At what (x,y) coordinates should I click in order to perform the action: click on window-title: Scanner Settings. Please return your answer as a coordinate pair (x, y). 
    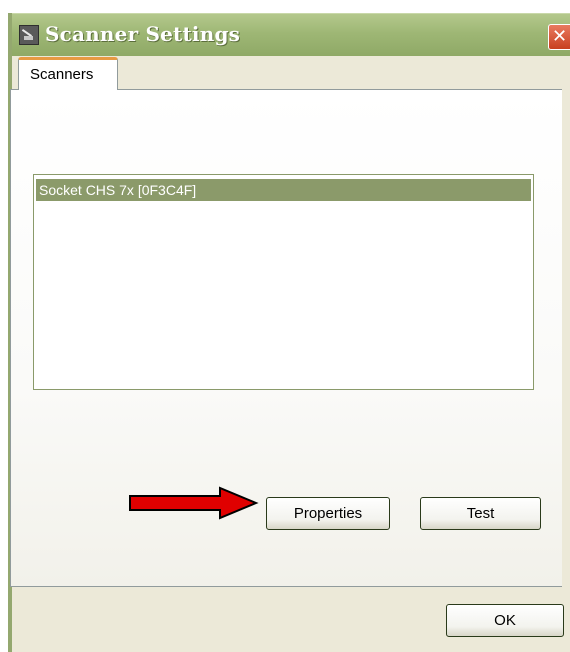
    Looking at the image, I should click on (143, 34).